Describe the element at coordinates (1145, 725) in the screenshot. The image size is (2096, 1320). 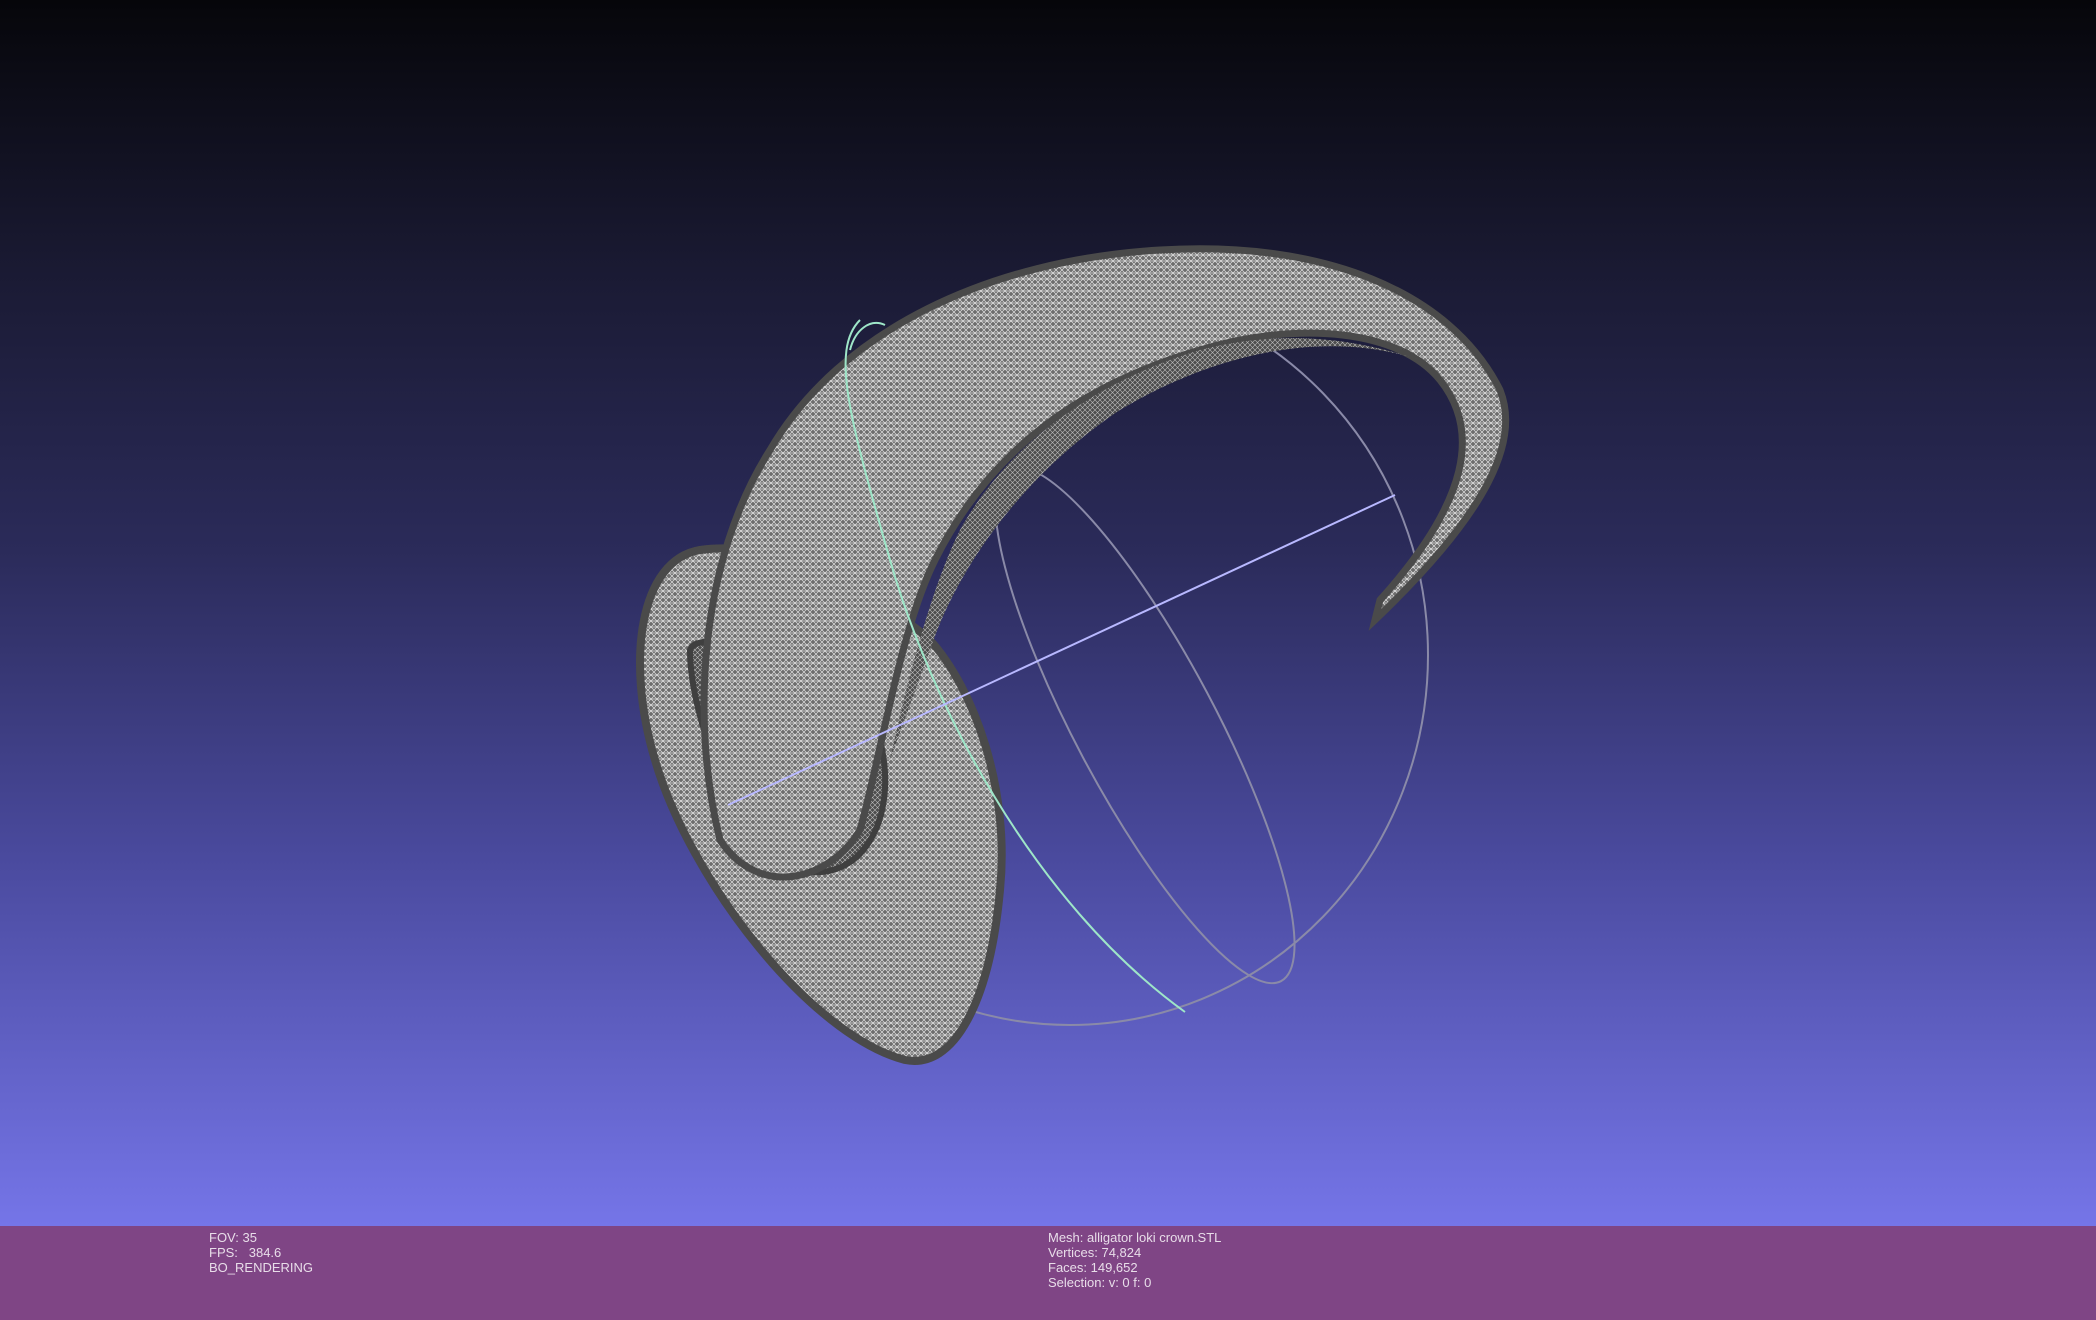
I see `trackball-ring-gray-vertical` at that location.